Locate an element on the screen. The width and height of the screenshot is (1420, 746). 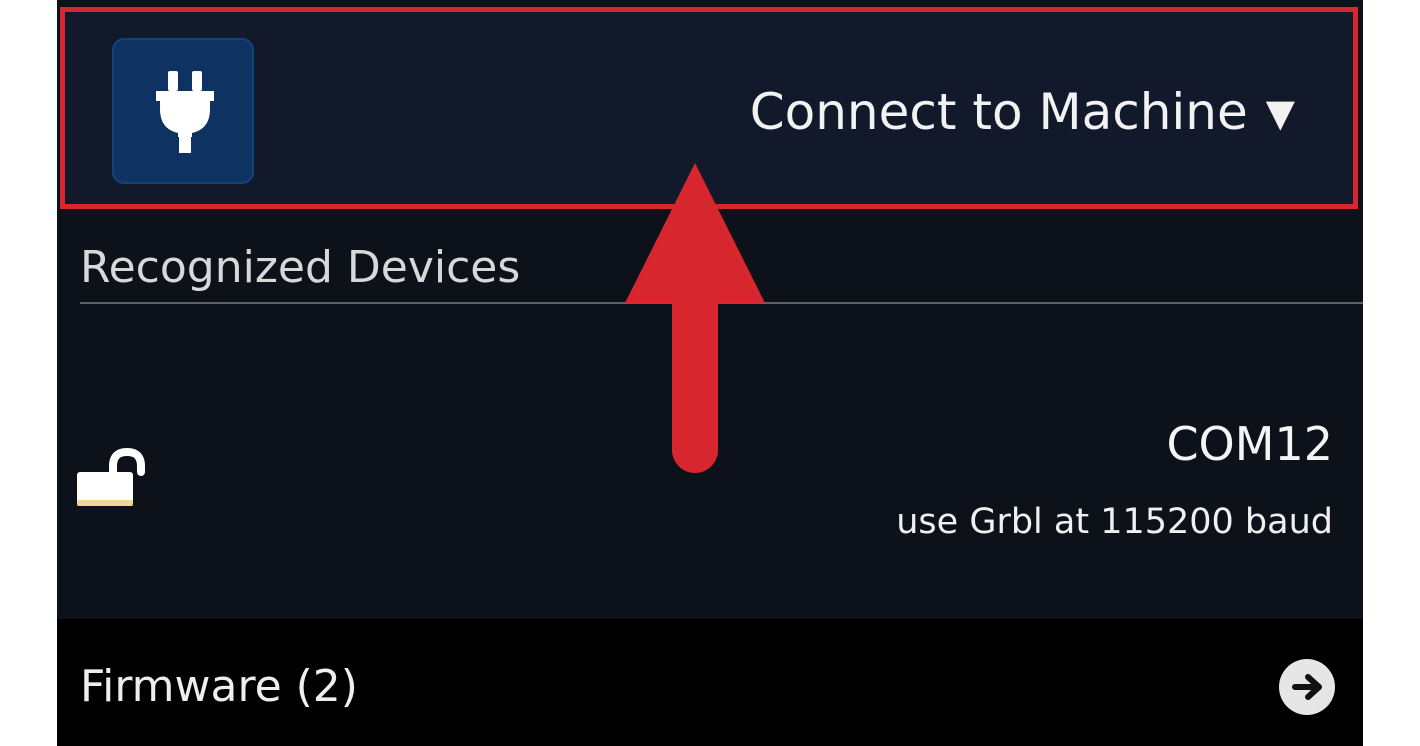
arrow-right-circle-icon is located at coordinates (1307, 687).